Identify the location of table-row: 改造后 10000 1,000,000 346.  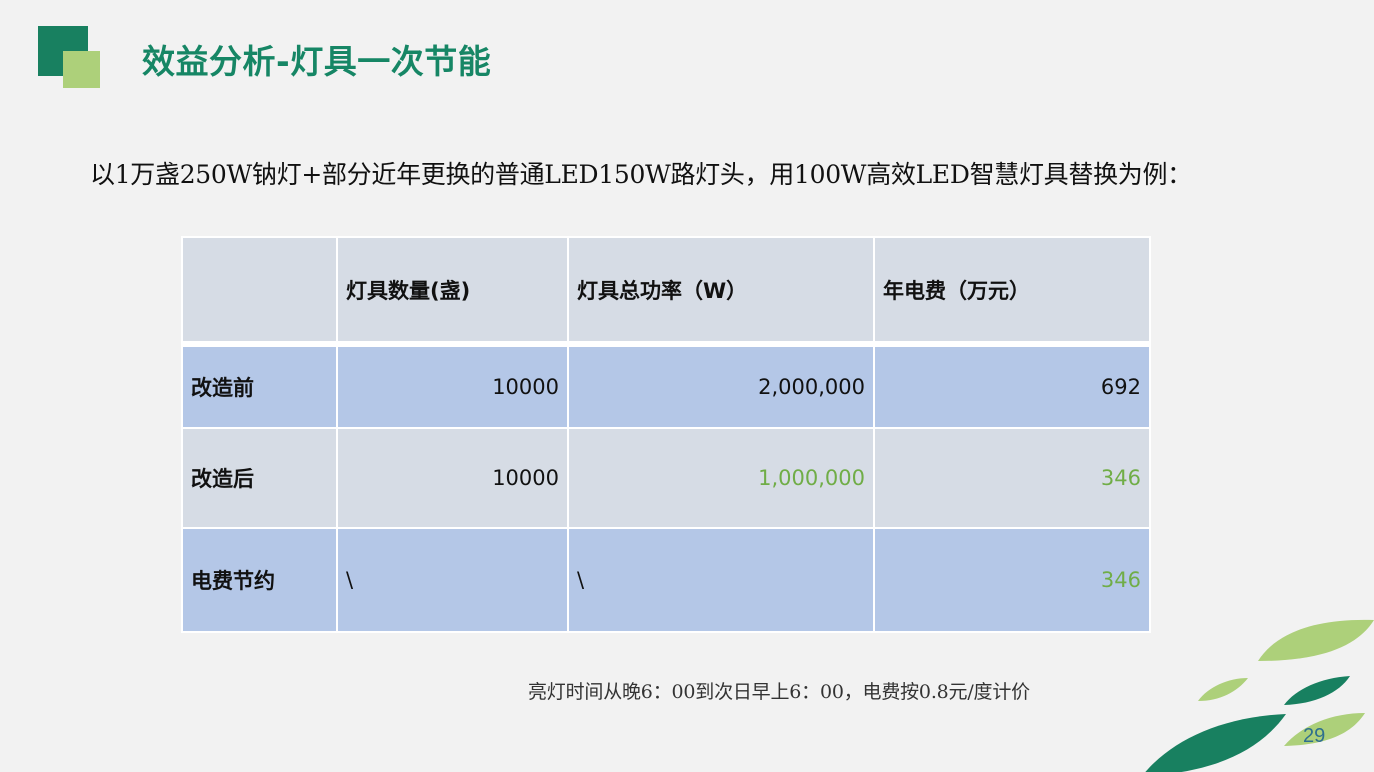
(666, 478).